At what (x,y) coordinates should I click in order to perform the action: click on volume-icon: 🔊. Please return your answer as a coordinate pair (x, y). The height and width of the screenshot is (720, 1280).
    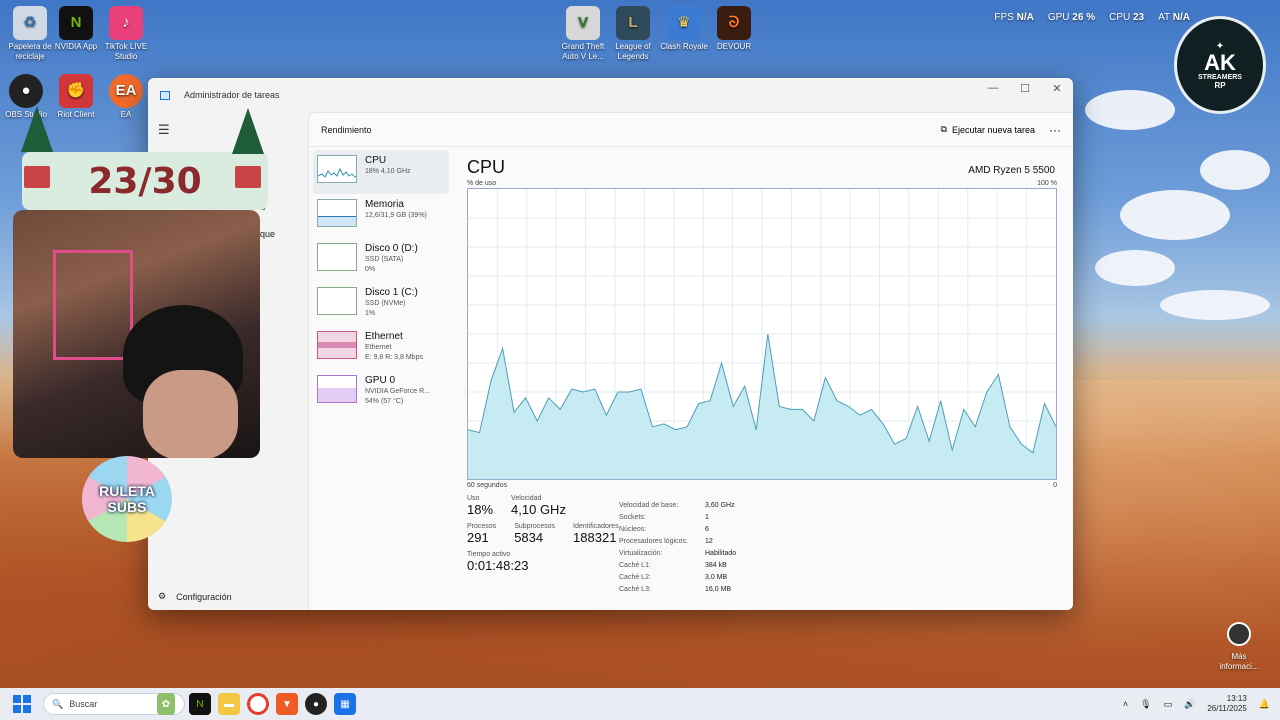
    Looking at the image, I should click on (1189, 704).